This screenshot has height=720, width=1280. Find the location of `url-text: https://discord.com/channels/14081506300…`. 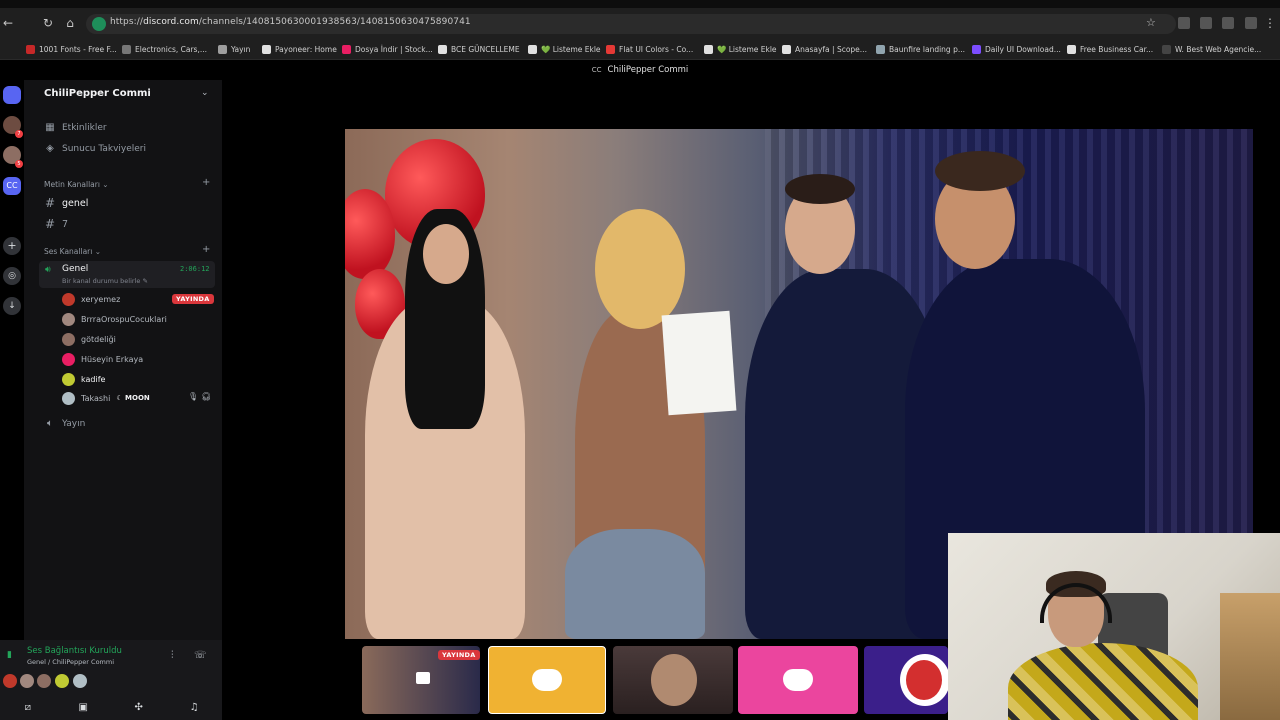

url-text: https://discord.com/channels/14081506300… is located at coordinates (290, 22).